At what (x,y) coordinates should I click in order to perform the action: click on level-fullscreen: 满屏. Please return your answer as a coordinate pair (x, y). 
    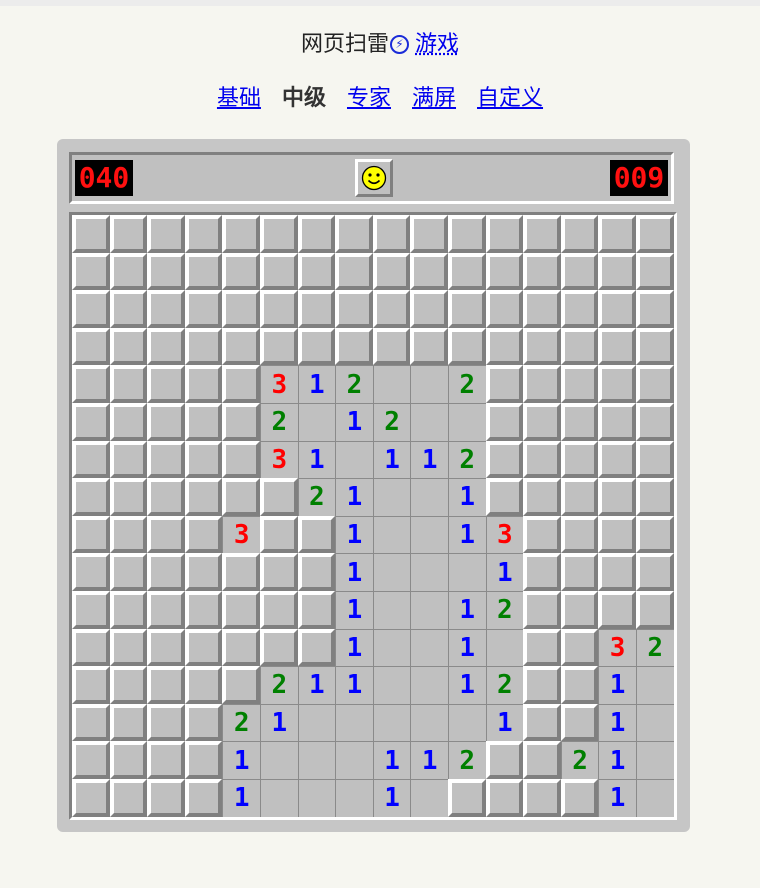
    Looking at the image, I should click on (434, 98).